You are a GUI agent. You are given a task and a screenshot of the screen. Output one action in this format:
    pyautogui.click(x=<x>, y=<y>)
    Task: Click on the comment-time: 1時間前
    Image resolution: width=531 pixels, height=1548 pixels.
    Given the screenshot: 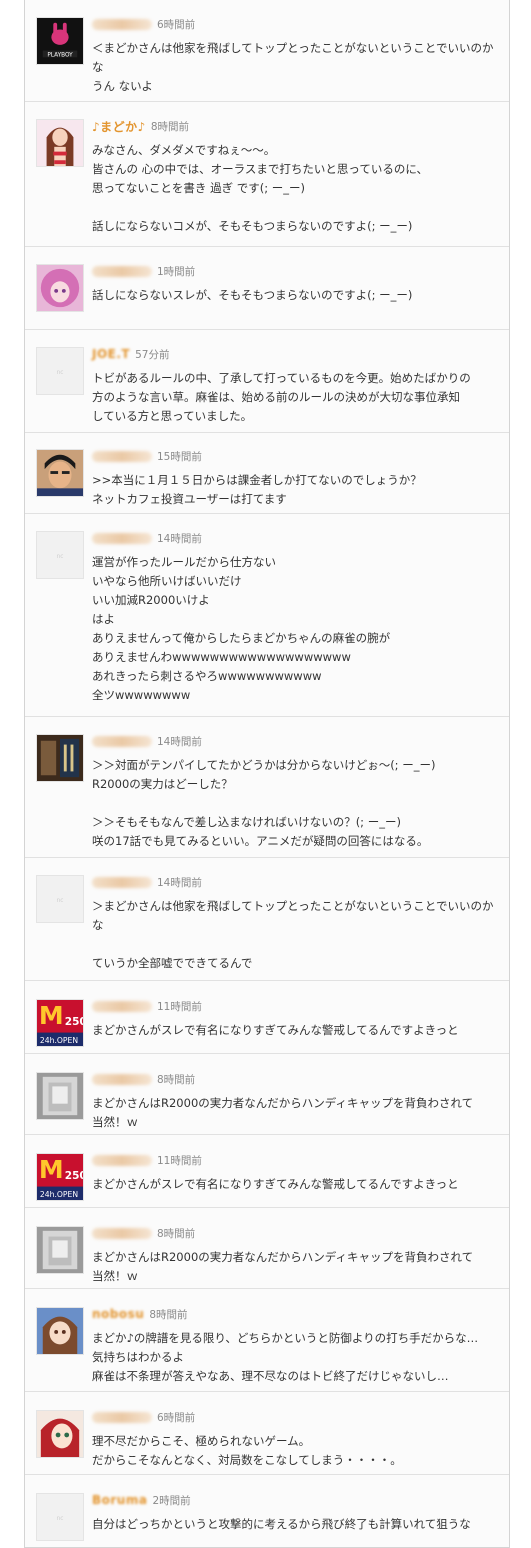 What is the action you would take?
    pyautogui.click(x=176, y=271)
    